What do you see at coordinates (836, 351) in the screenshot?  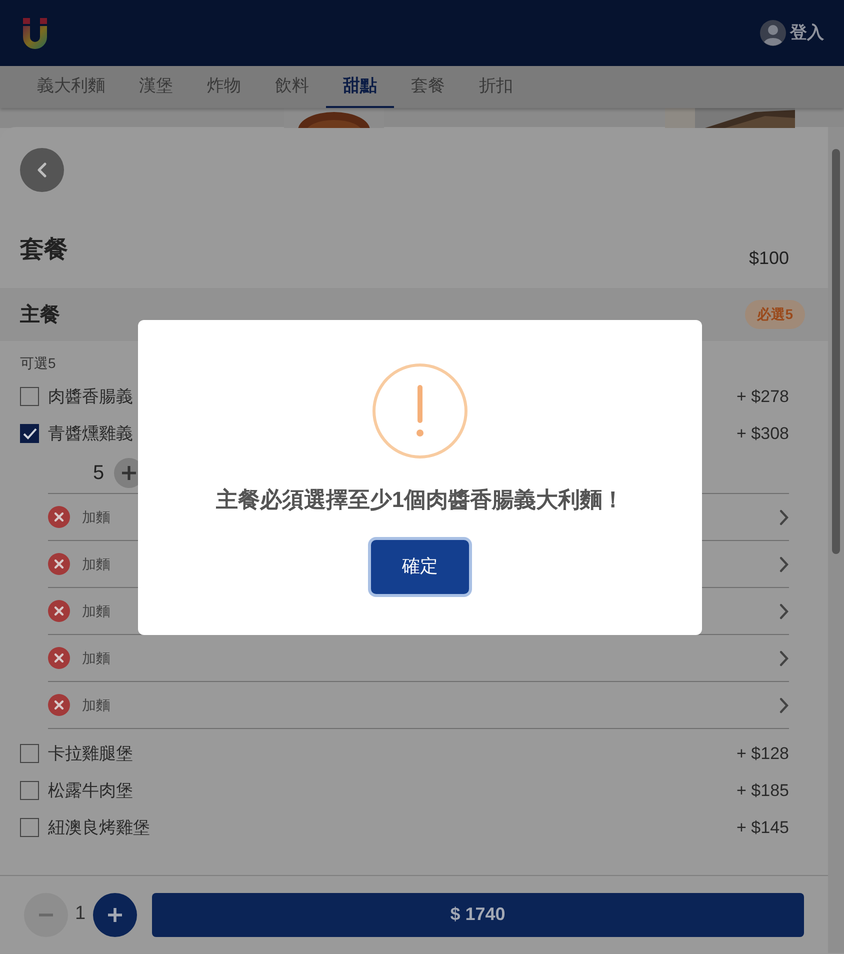 I see `scrollbar-thumb` at bounding box center [836, 351].